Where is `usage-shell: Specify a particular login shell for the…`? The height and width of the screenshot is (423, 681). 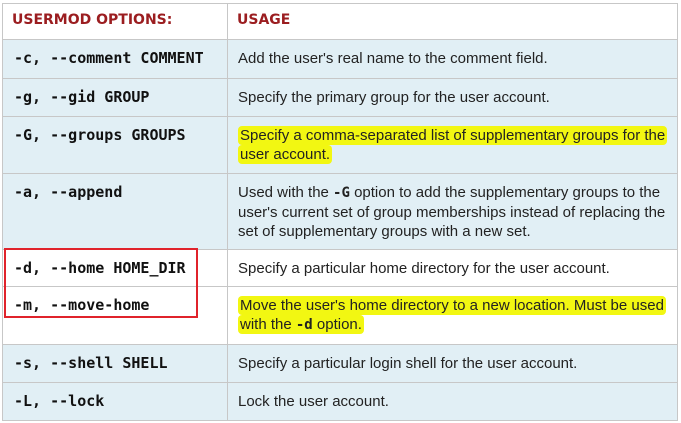 usage-shell: Specify a particular login shell for the… is located at coordinates (452, 363).